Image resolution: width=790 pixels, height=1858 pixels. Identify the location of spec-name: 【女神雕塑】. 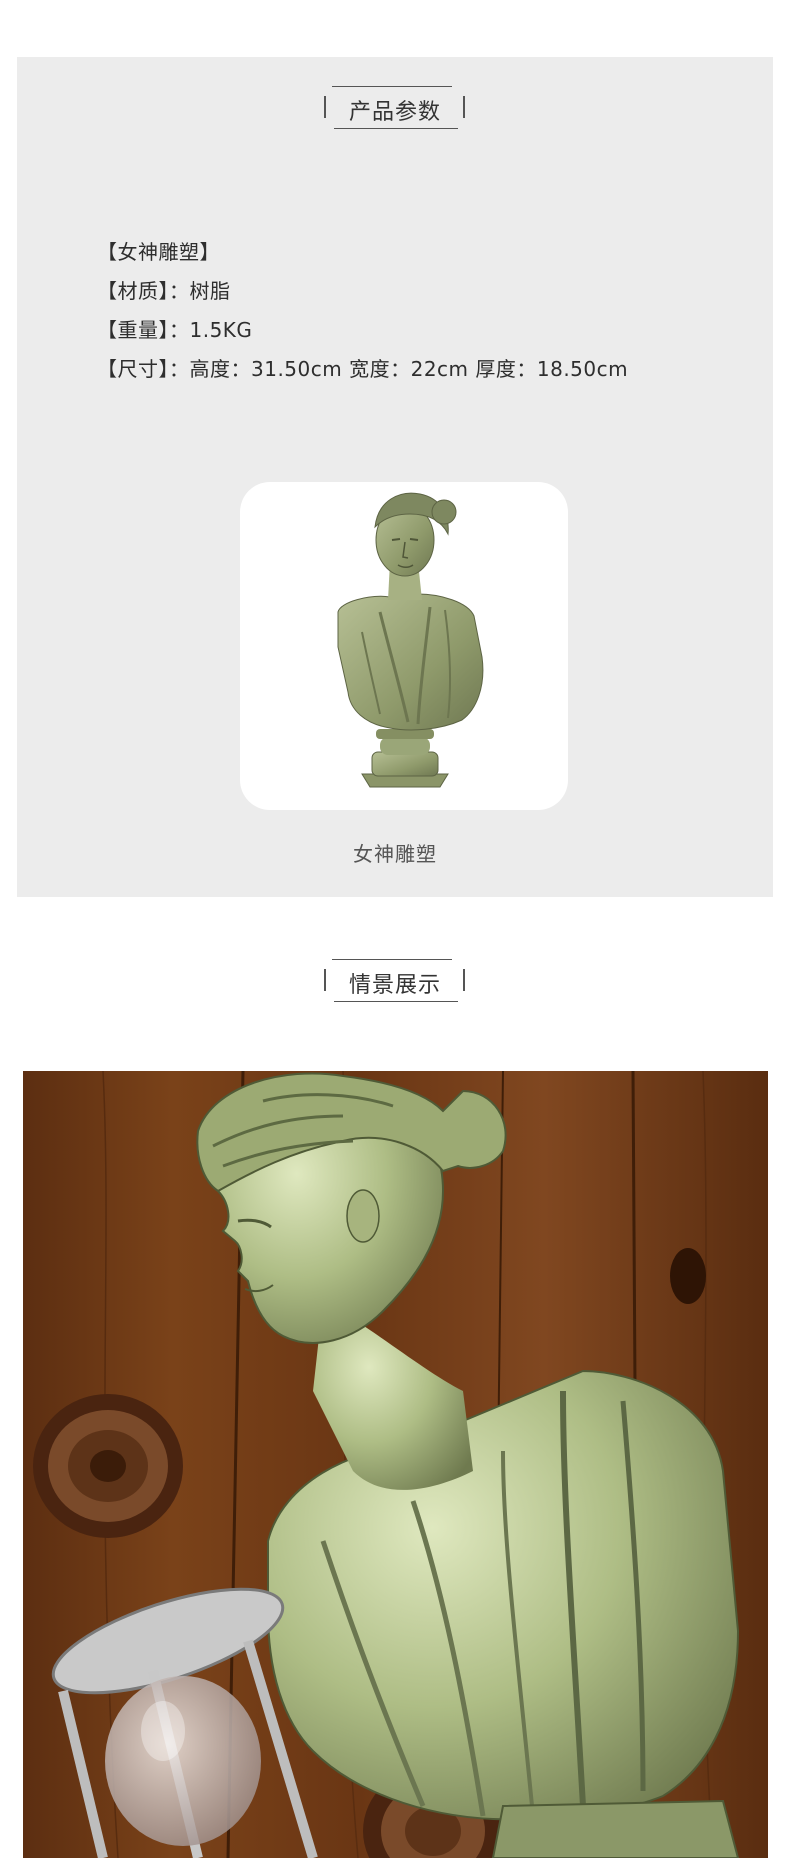
(158, 252).